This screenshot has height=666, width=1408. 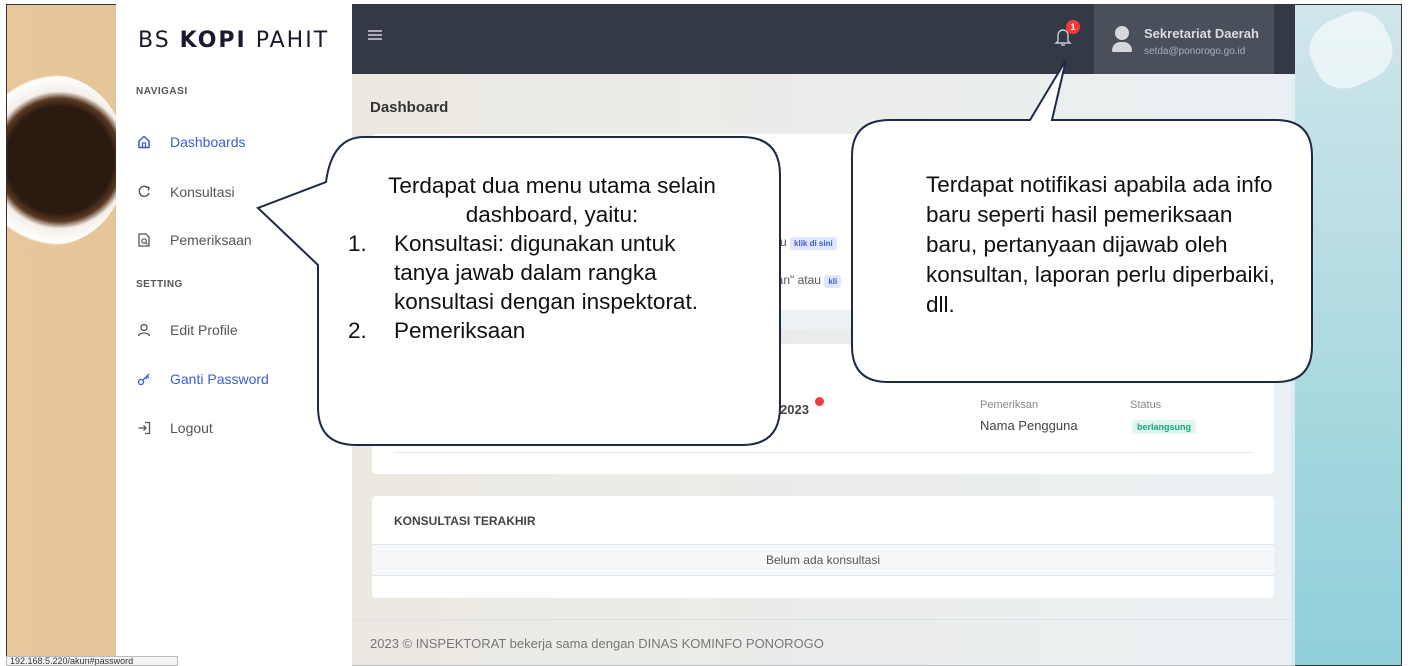 I want to click on sidebar-item-label: Edit Profile, so click(x=204, y=330).